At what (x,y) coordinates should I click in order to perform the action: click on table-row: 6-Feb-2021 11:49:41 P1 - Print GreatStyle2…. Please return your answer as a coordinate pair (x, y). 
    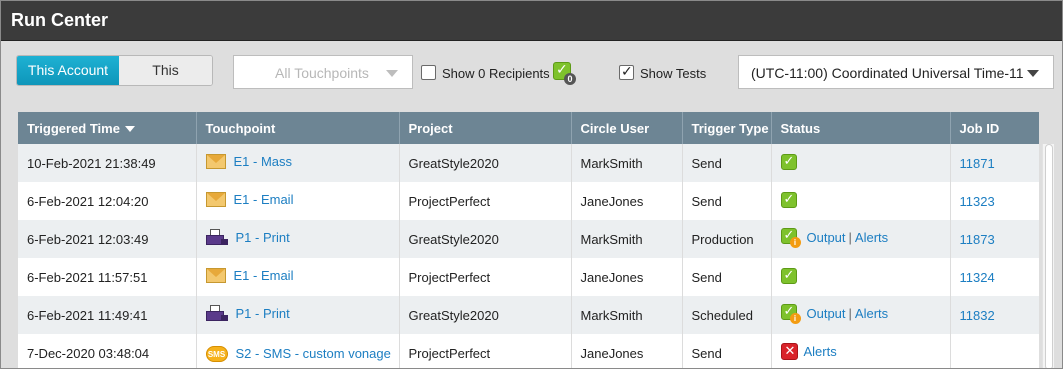
    Looking at the image, I should click on (528, 315).